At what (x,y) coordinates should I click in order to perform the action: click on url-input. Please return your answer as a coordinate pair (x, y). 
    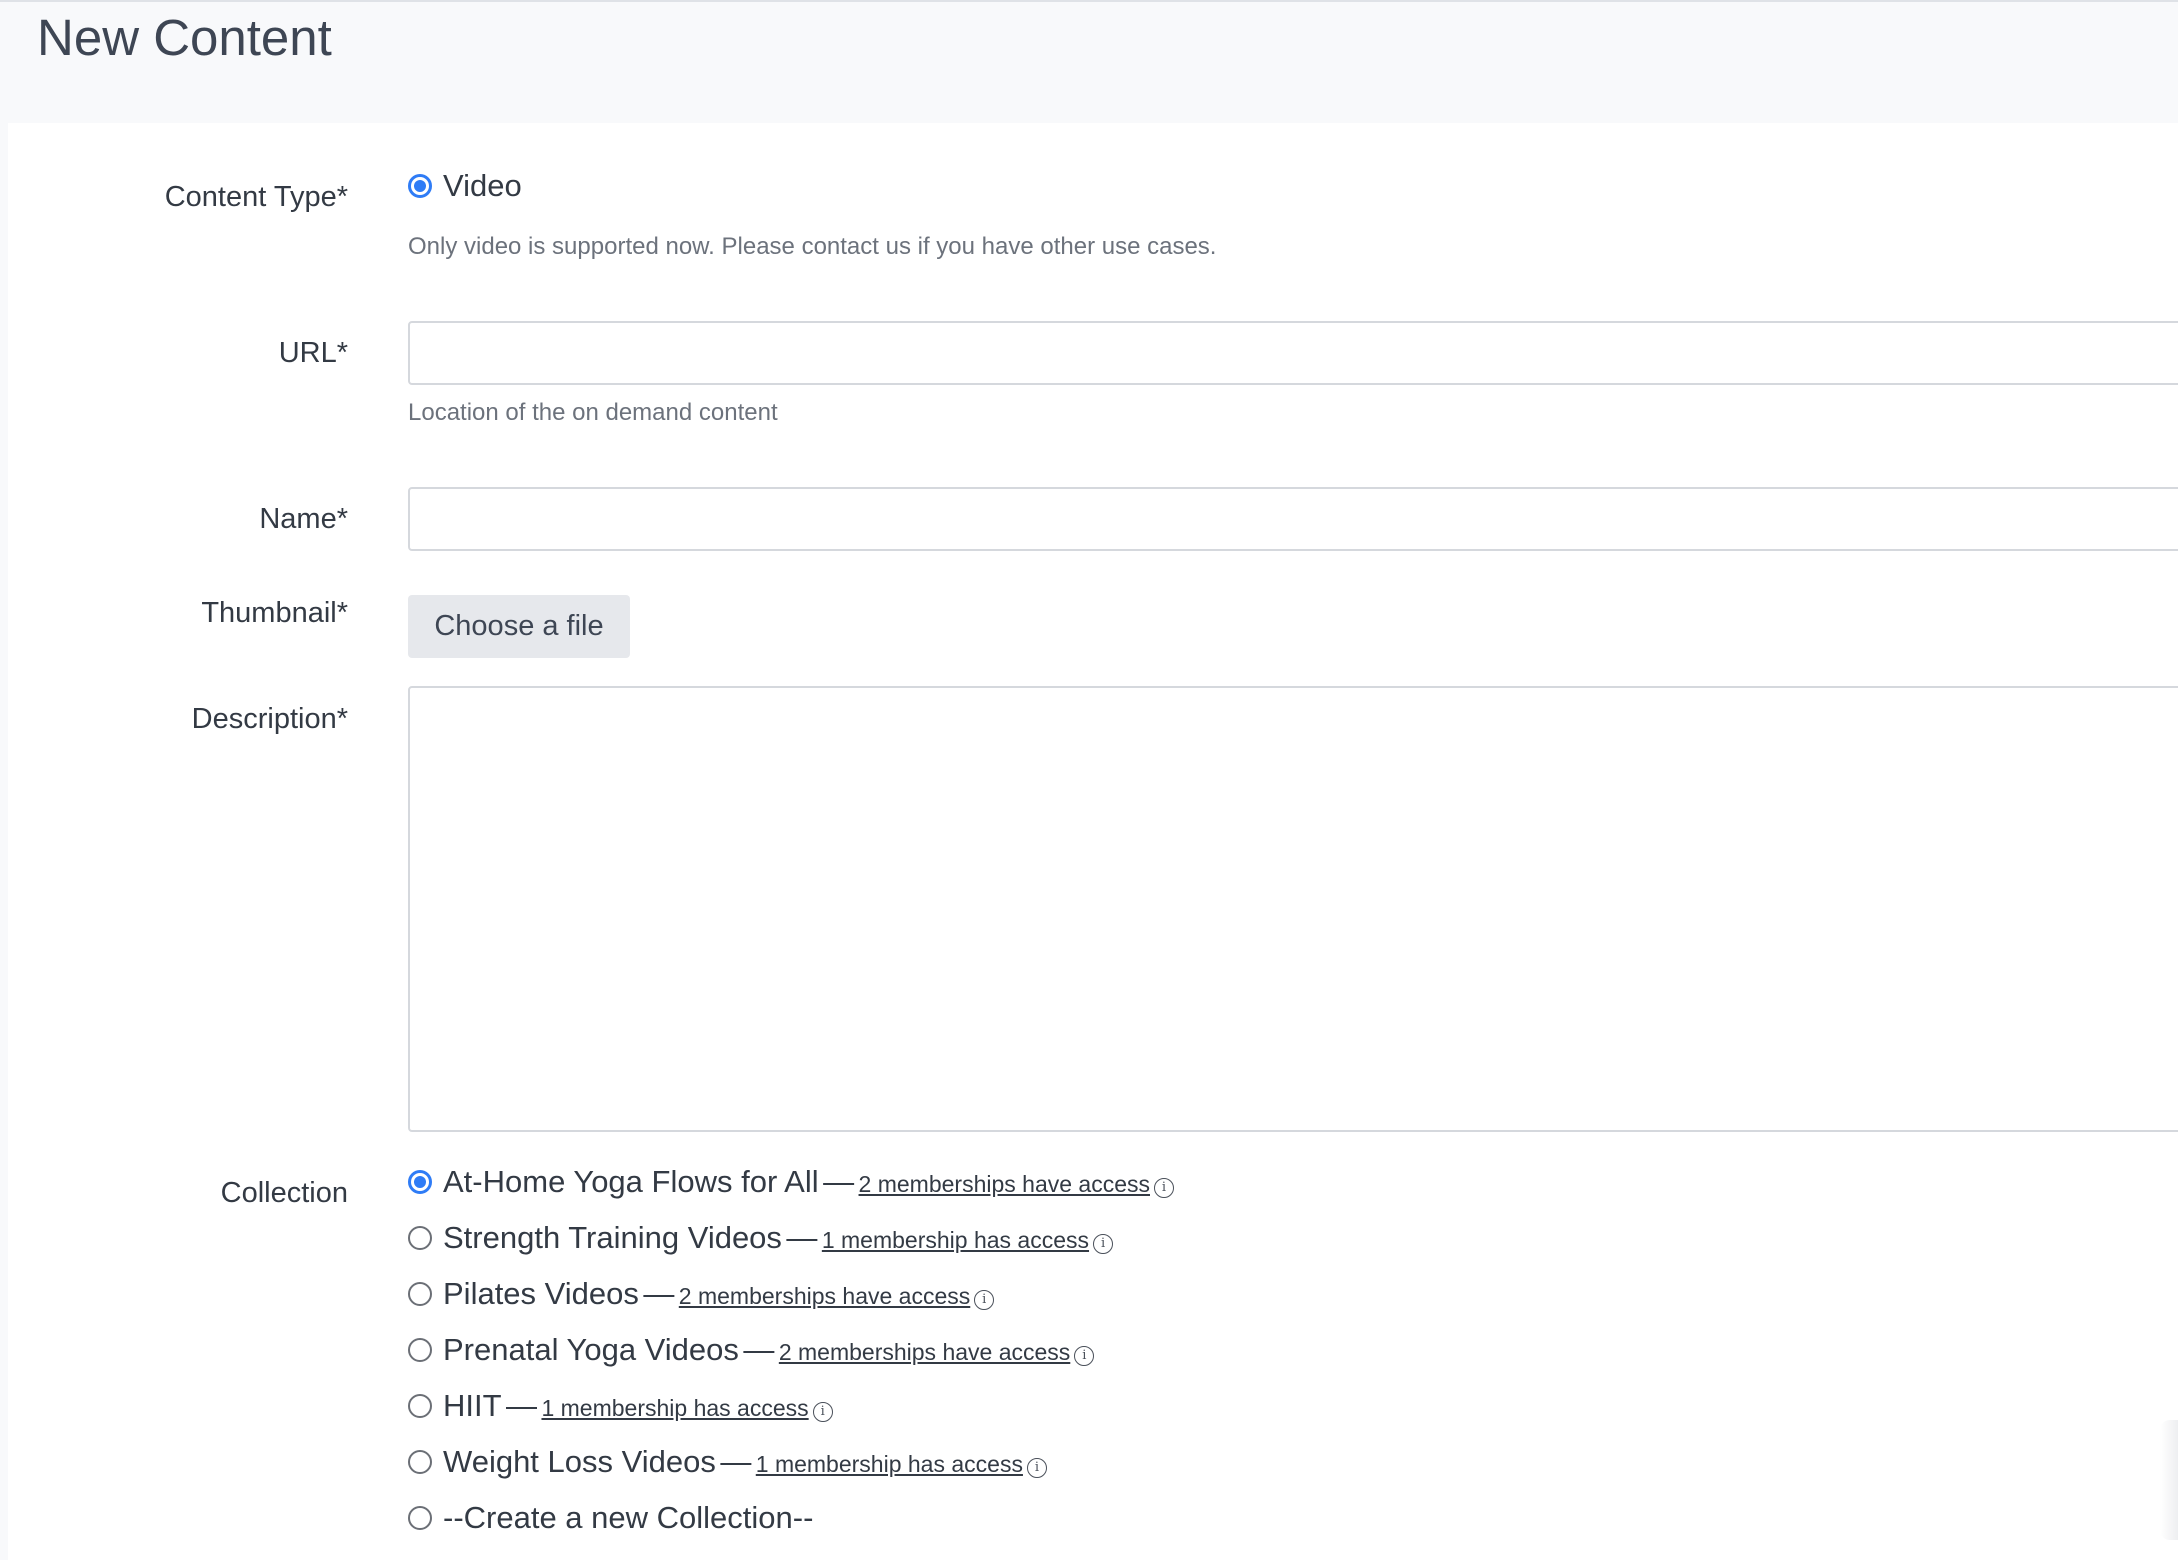
    Looking at the image, I should click on (1293, 353).